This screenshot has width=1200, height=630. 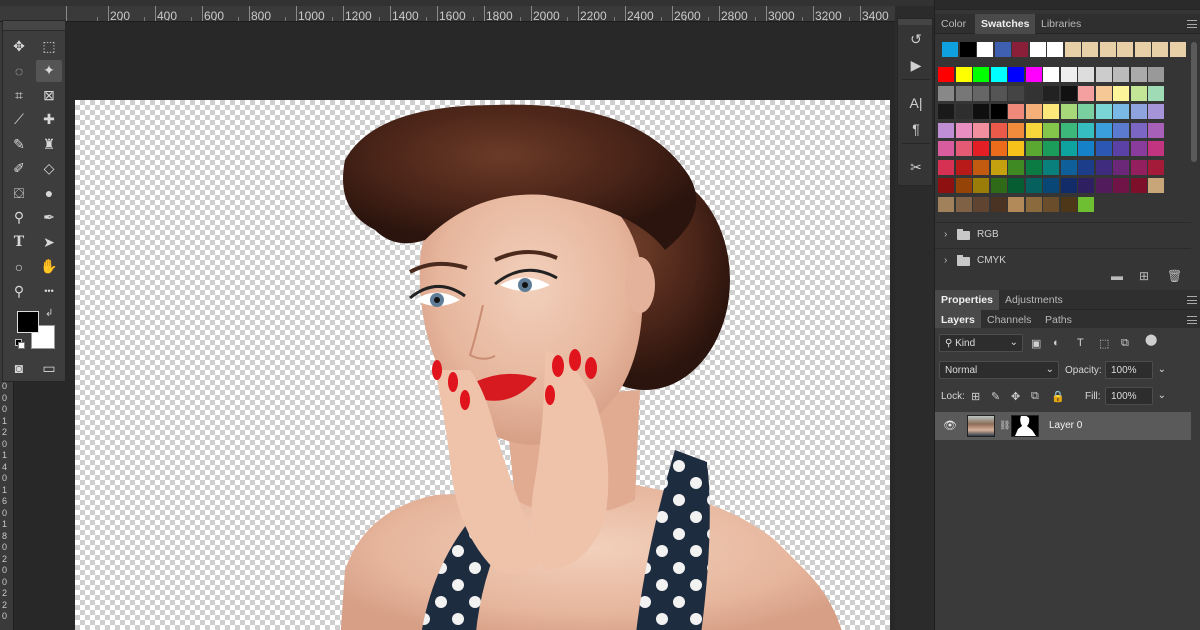 I want to click on properties-panel-menu-icon, so click(x=1192, y=300).